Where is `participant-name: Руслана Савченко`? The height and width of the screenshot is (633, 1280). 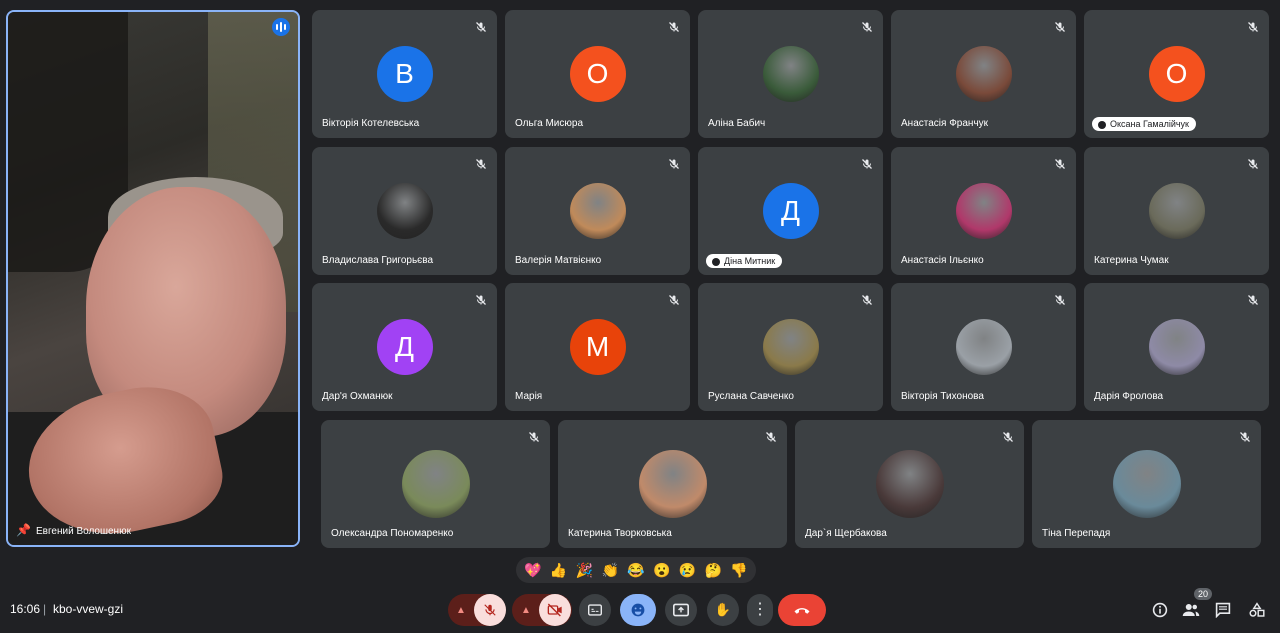
participant-name: Руслана Савченко is located at coordinates (751, 396).